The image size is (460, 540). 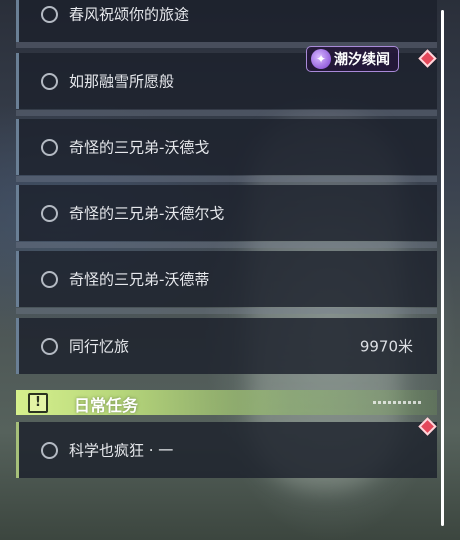 What do you see at coordinates (226, 213) in the screenshot?
I see `quest-item: 奇怪的三兄弟-沃德尔戈` at bounding box center [226, 213].